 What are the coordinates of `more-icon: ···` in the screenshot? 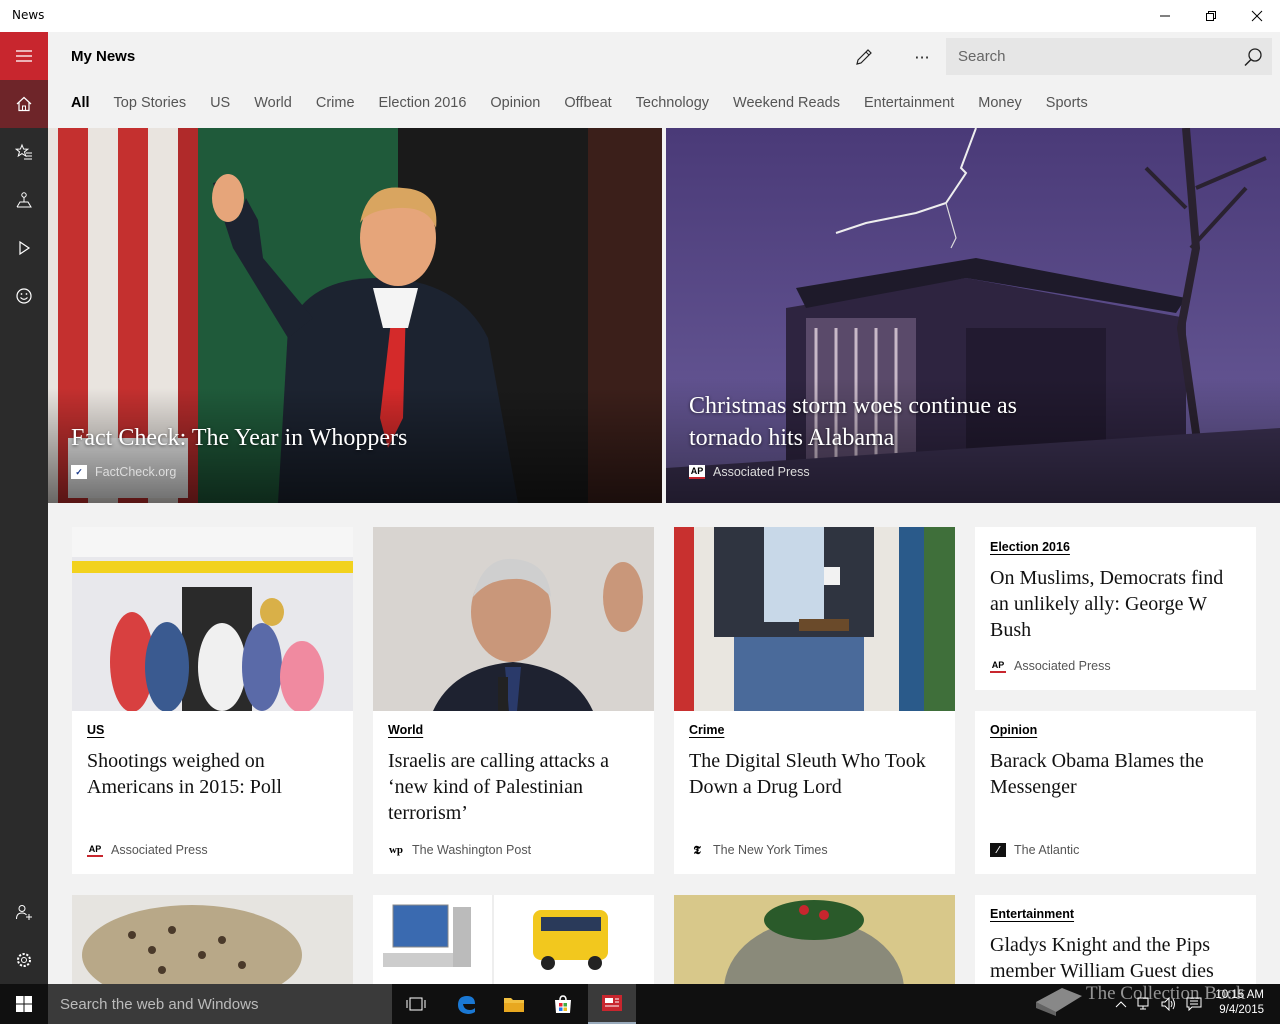 It's located at (922, 57).